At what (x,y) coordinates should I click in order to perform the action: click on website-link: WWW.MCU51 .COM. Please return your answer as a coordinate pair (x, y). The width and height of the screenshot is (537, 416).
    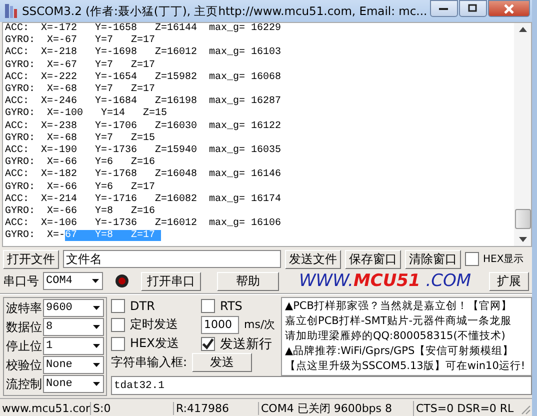
    Looking at the image, I should click on (385, 281).